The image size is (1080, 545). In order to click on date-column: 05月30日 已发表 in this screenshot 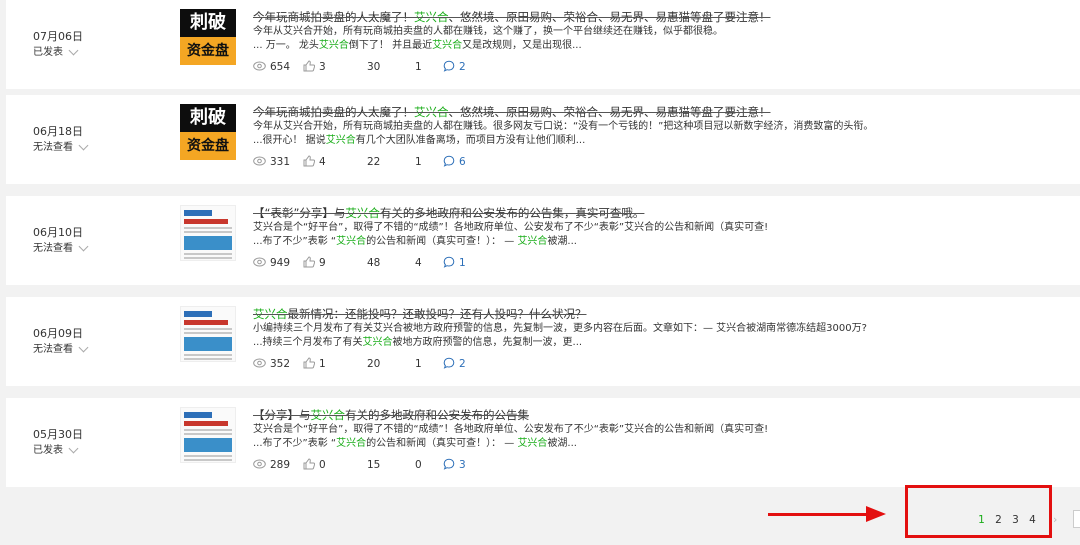, I will do `click(58, 442)`.